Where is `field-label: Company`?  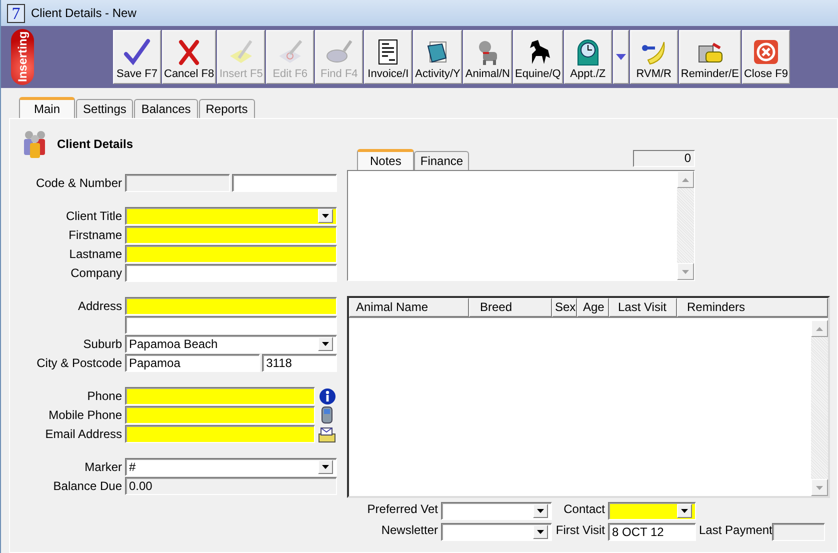
field-label: Company is located at coordinates (96, 273).